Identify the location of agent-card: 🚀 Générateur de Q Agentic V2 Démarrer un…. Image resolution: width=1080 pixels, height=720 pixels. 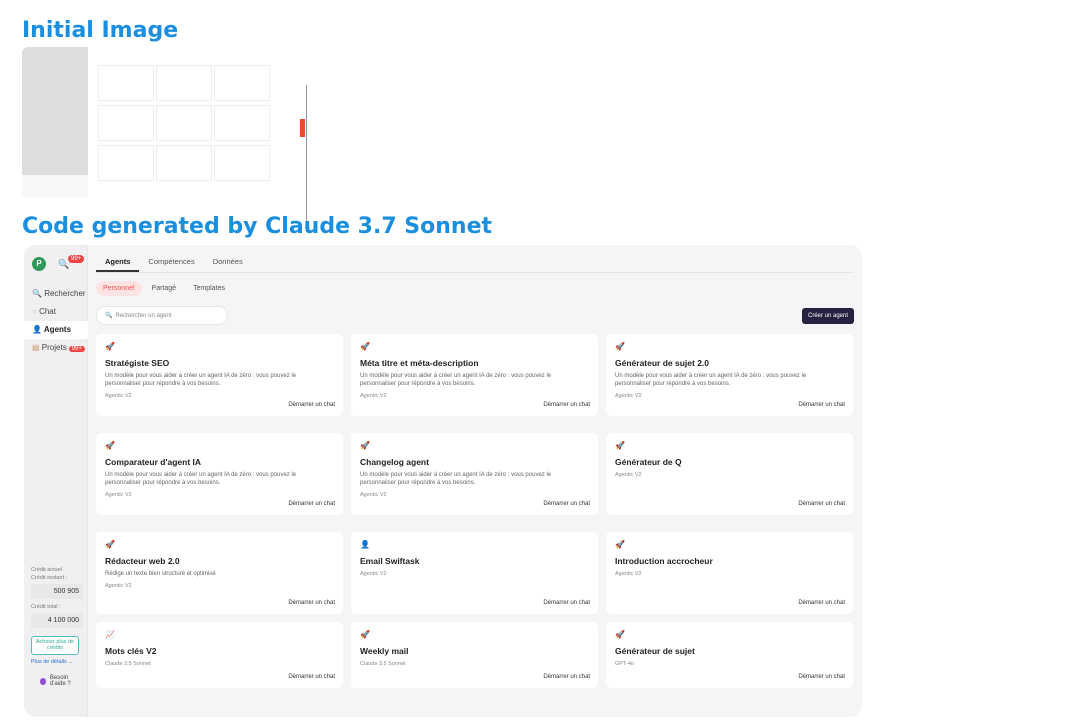
(729, 474).